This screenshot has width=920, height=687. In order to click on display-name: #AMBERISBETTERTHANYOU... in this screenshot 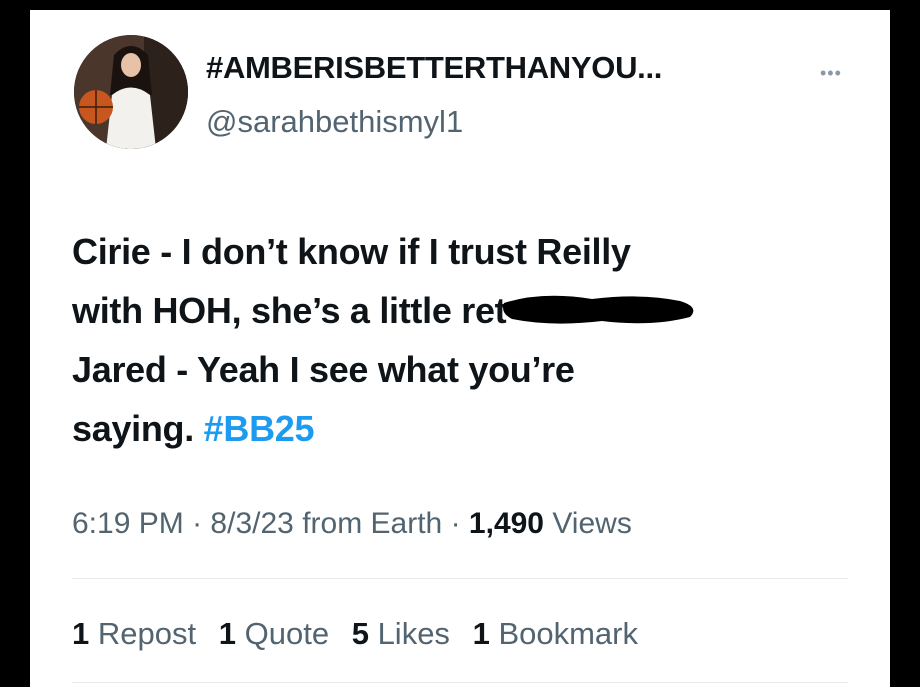, I will do `click(434, 68)`.